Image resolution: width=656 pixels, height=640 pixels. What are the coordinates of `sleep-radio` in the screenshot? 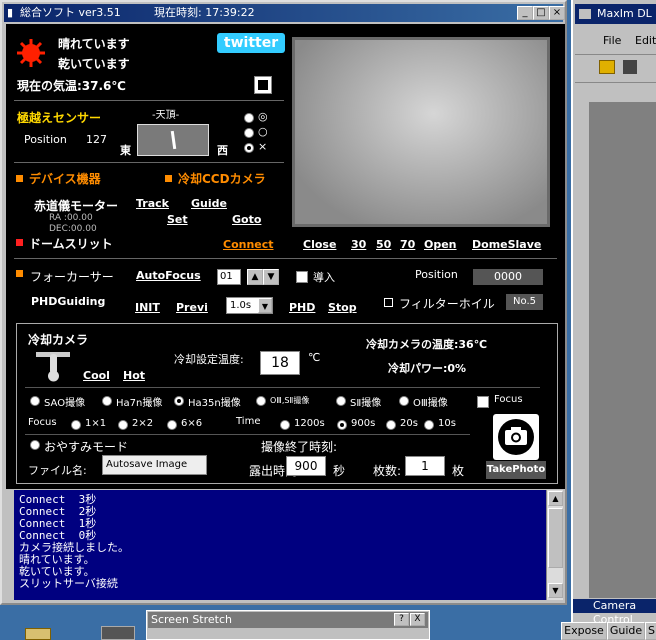 It's located at (35, 445).